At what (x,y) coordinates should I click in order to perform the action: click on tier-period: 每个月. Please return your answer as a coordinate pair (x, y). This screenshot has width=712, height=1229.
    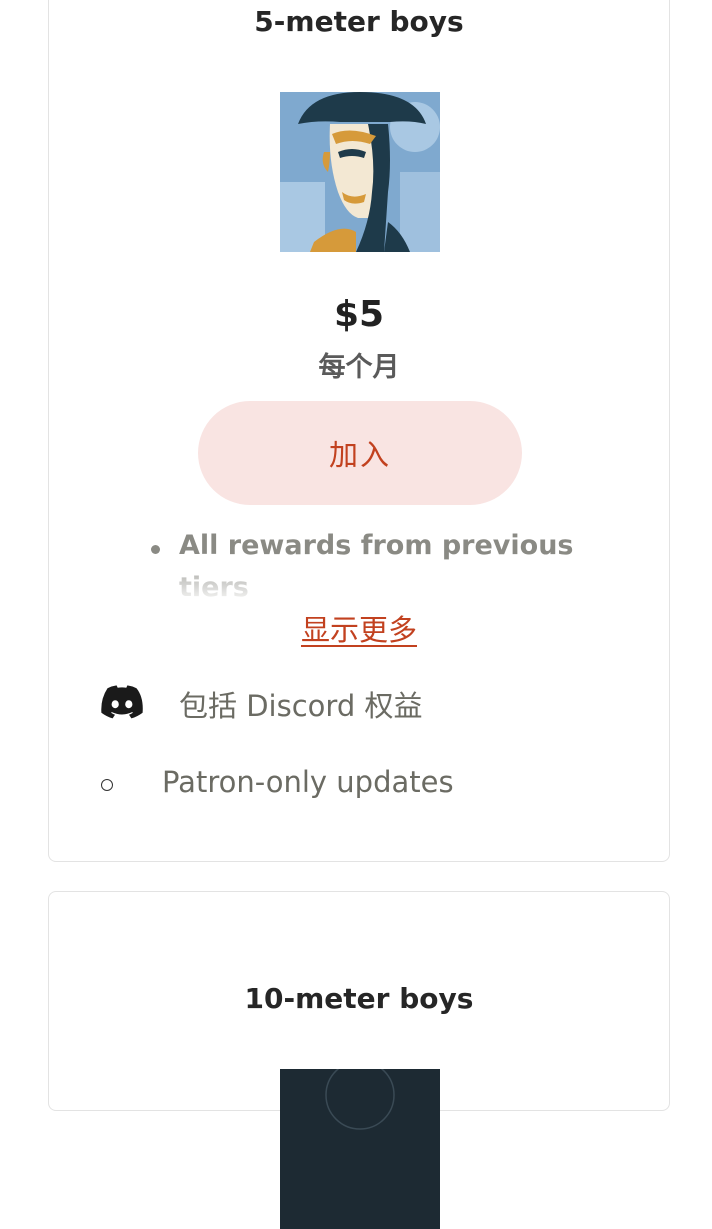
    Looking at the image, I should click on (359, 367).